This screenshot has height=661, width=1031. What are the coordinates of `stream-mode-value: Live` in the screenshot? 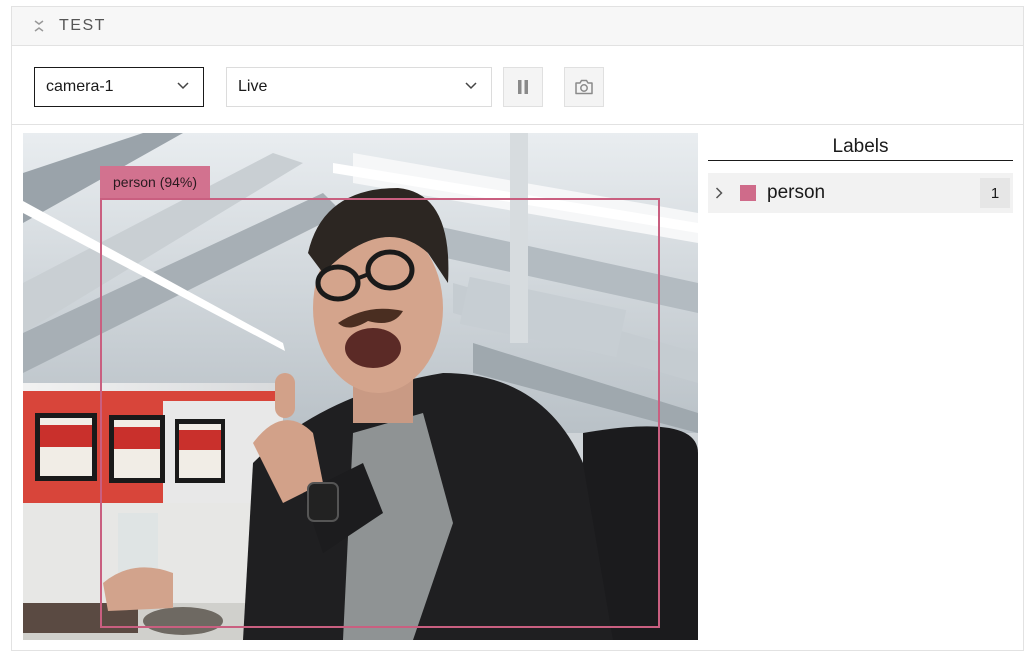 It's located at (253, 86).